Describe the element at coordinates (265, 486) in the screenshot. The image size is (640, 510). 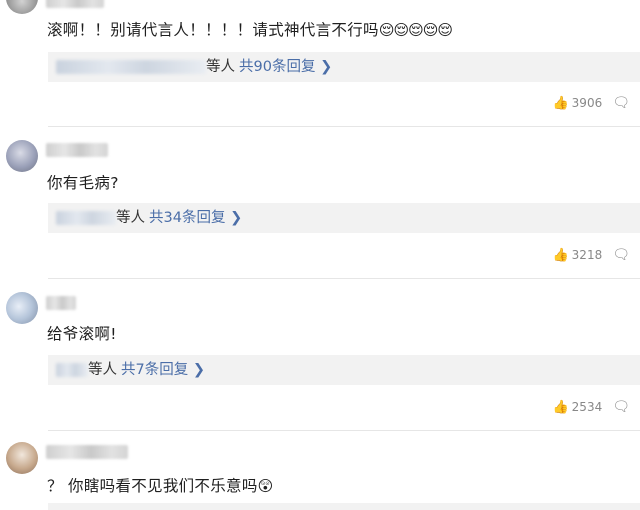
I see `emoji: 😲` at that location.